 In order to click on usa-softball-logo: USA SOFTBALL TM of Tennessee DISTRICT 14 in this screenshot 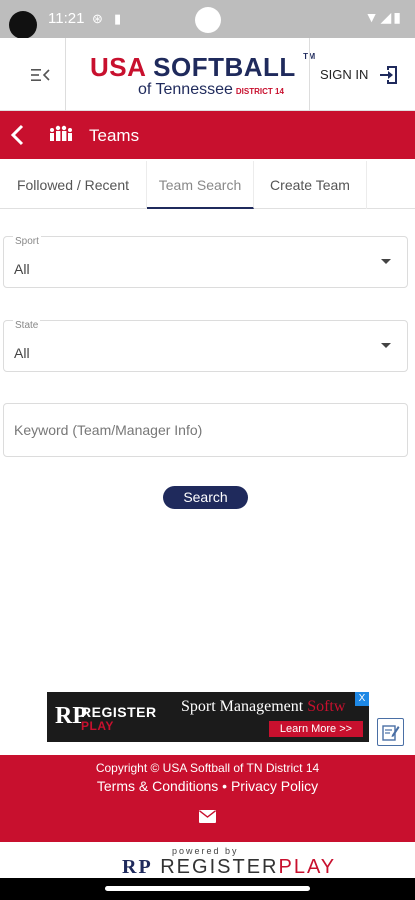, I will do `click(200, 76)`.